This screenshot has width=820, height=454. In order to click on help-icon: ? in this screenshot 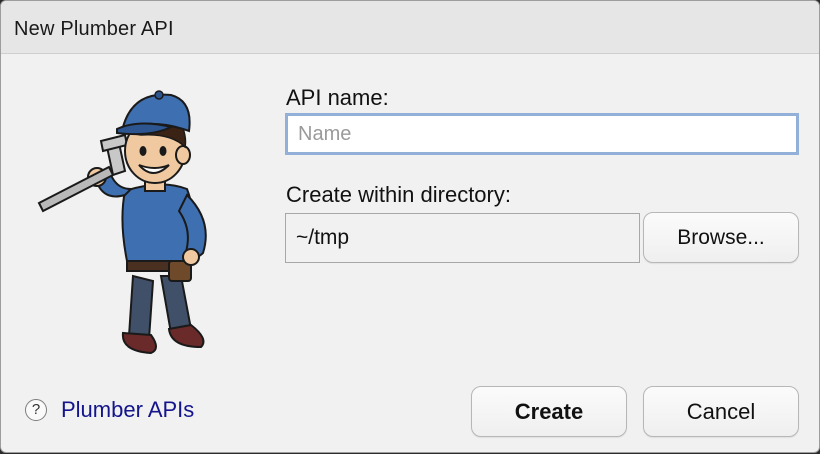, I will do `click(36, 410)`.